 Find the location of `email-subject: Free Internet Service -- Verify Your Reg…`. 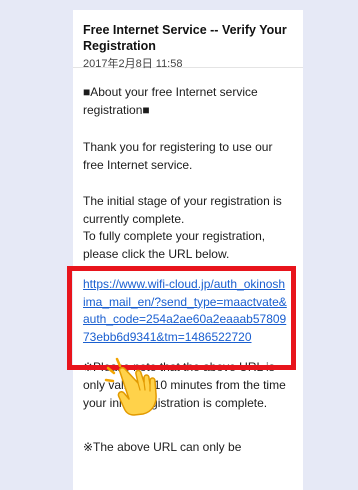

email-subject: Free Internet Service -- Verify Your Reg… is located at coordinates (185, 38).